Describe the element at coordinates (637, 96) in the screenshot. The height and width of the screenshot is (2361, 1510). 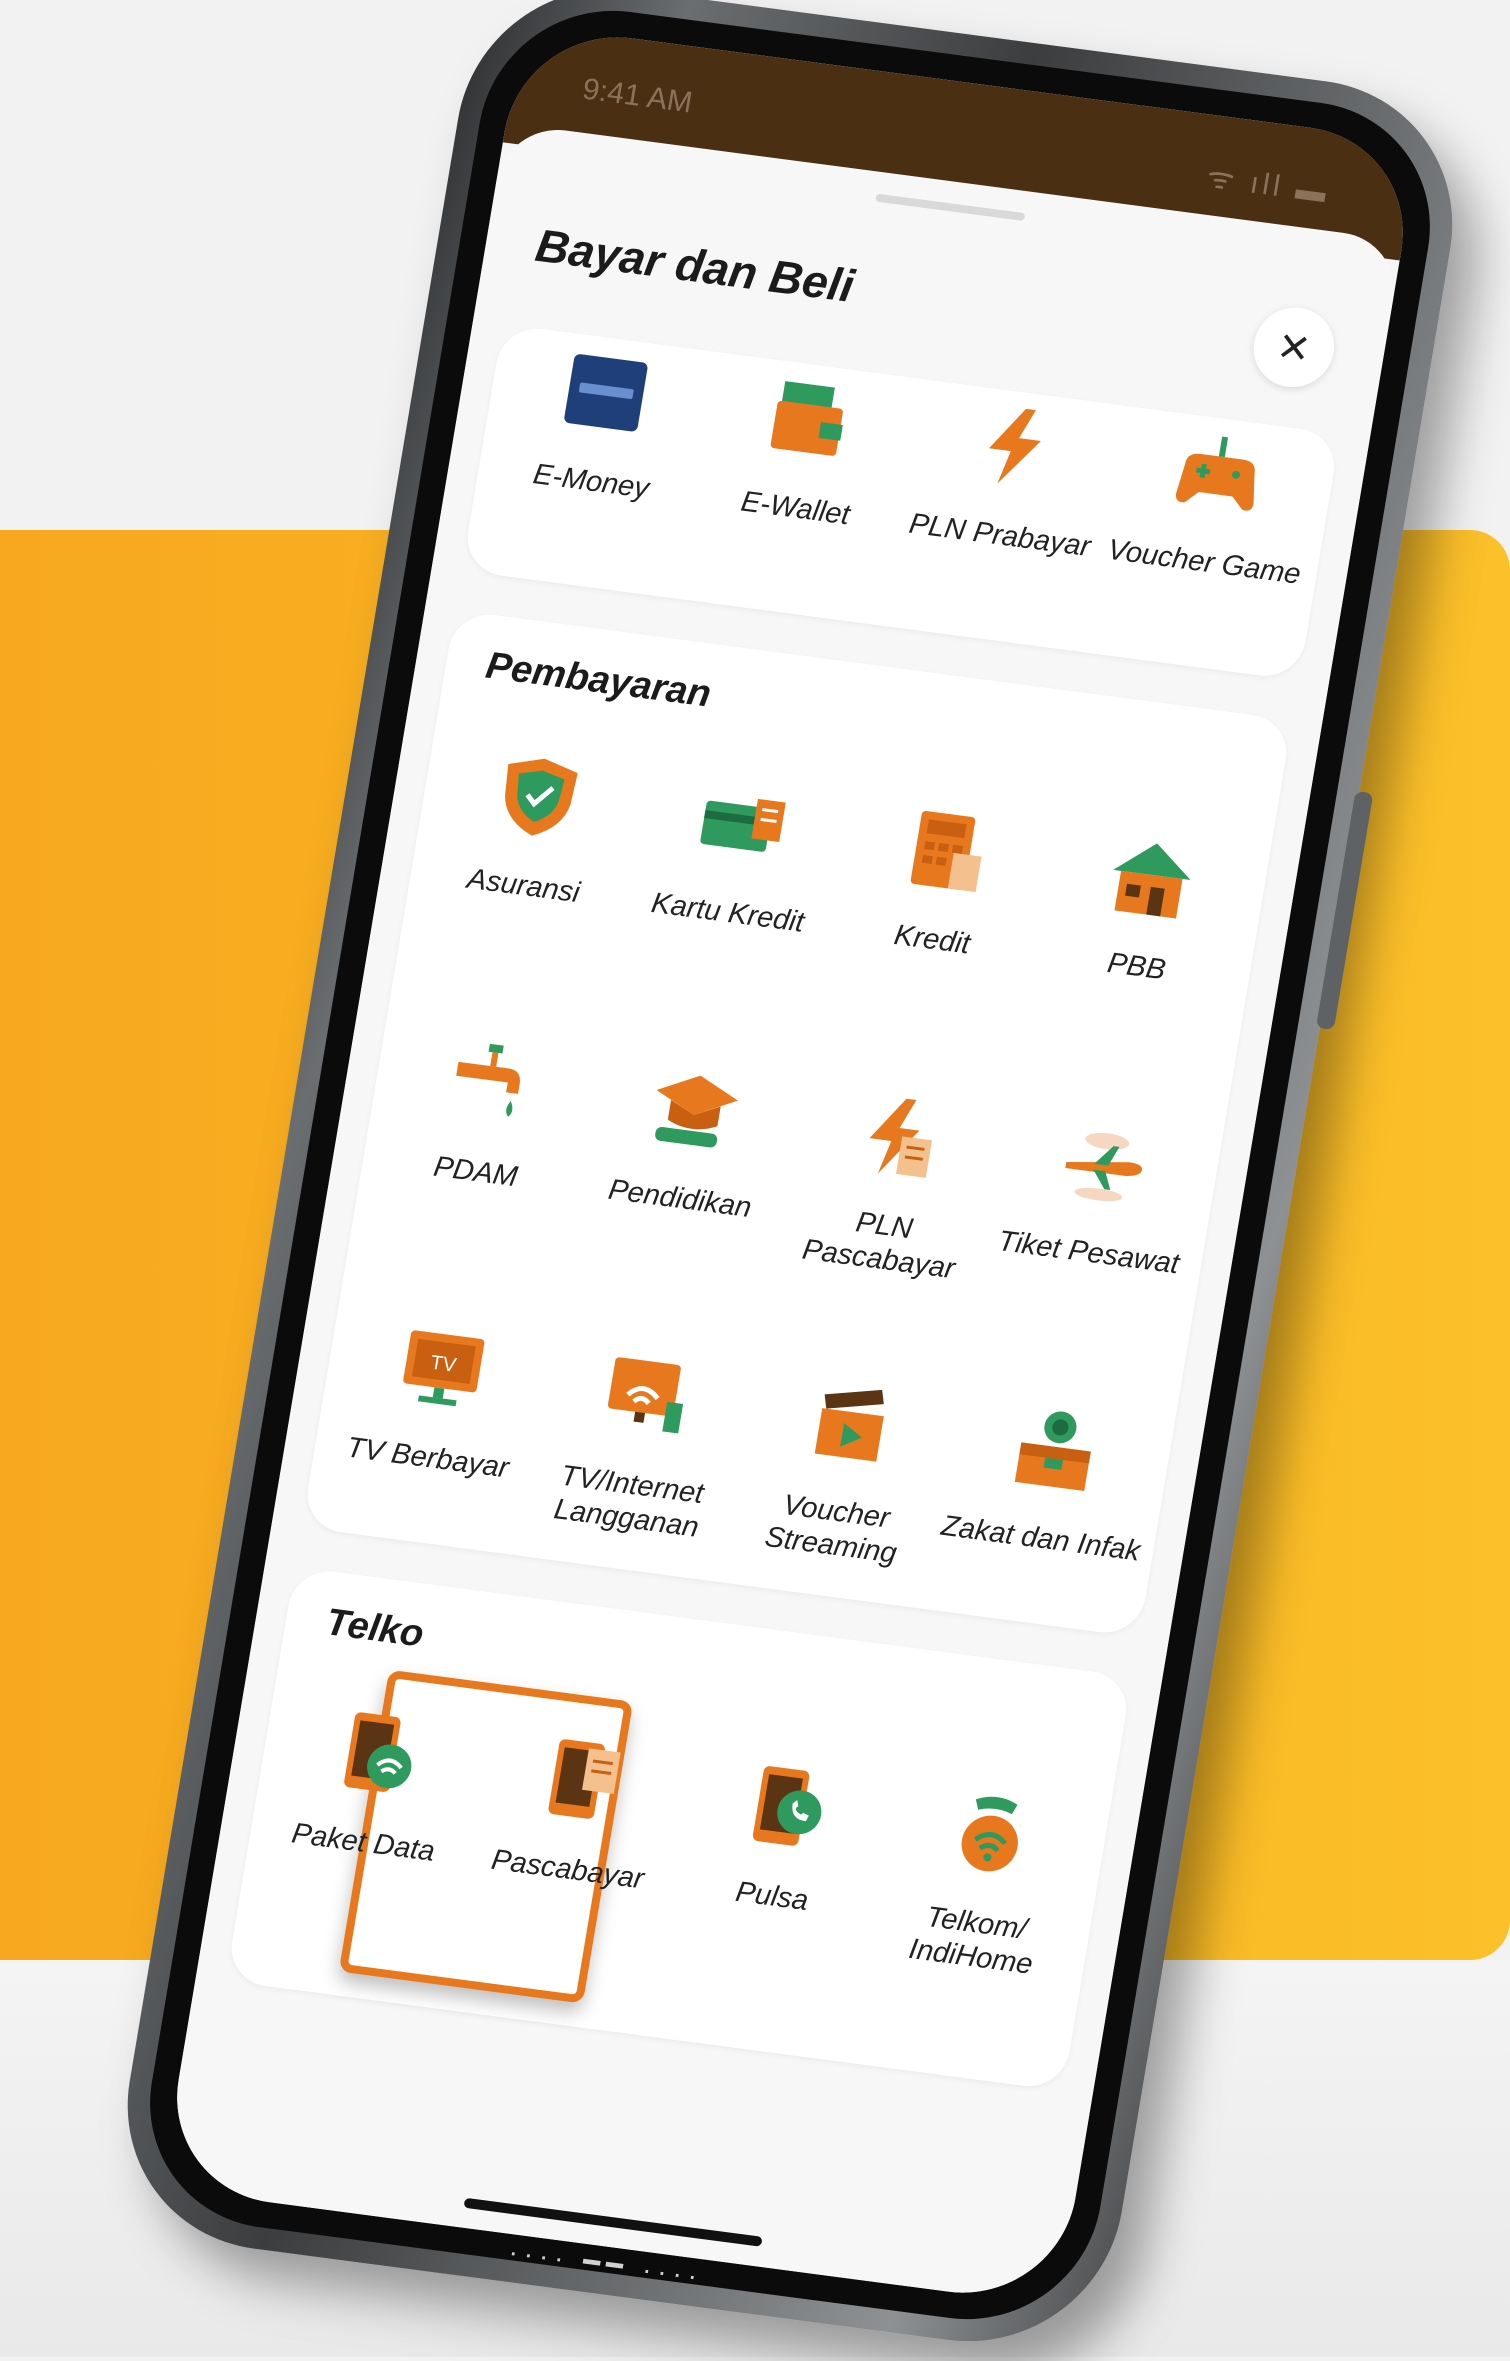
I see `status-time: 9:41 AM` at that location.